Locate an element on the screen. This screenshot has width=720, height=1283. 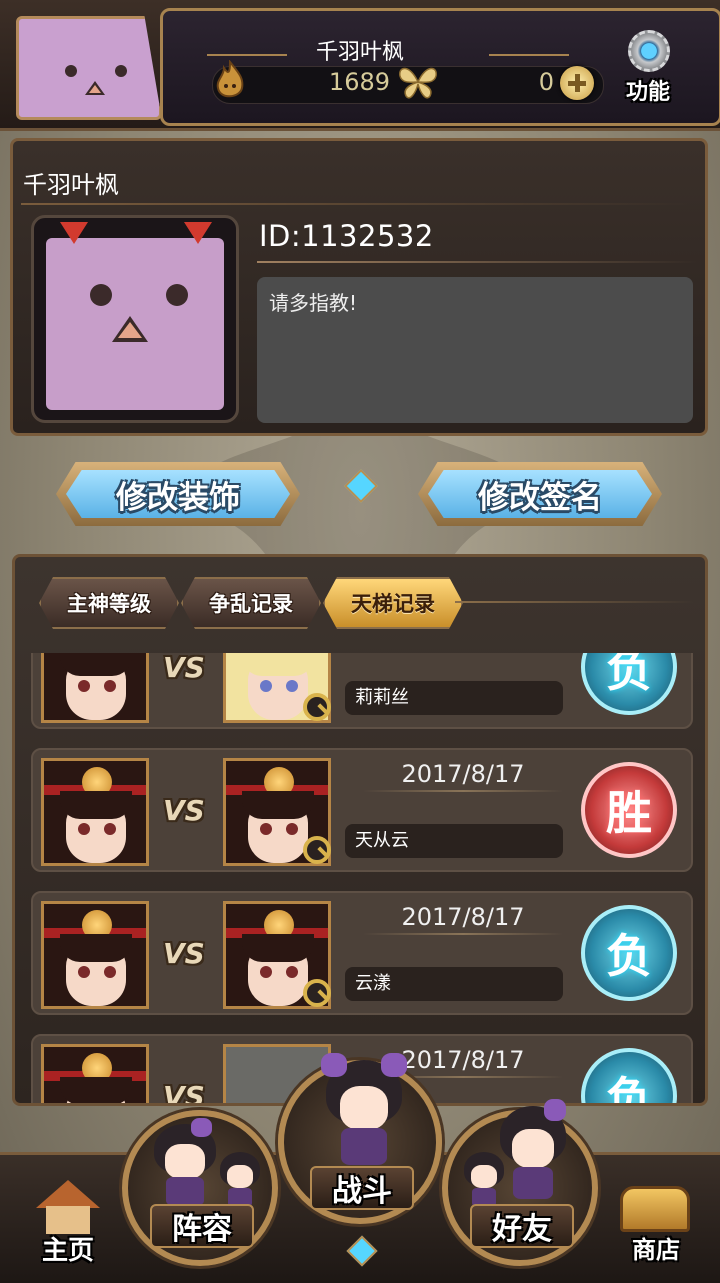
tab-label: 主神等级 is located at coordinates (109, 604).